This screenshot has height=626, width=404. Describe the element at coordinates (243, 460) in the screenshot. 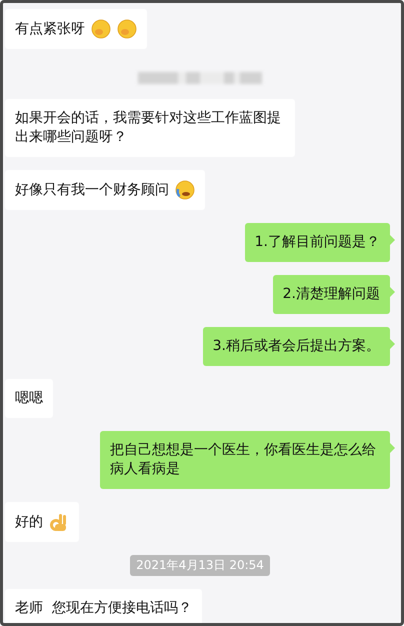

I see `message-text: 把自己想想是一个医生，你看医生是怎么给病人看病是` at that location.